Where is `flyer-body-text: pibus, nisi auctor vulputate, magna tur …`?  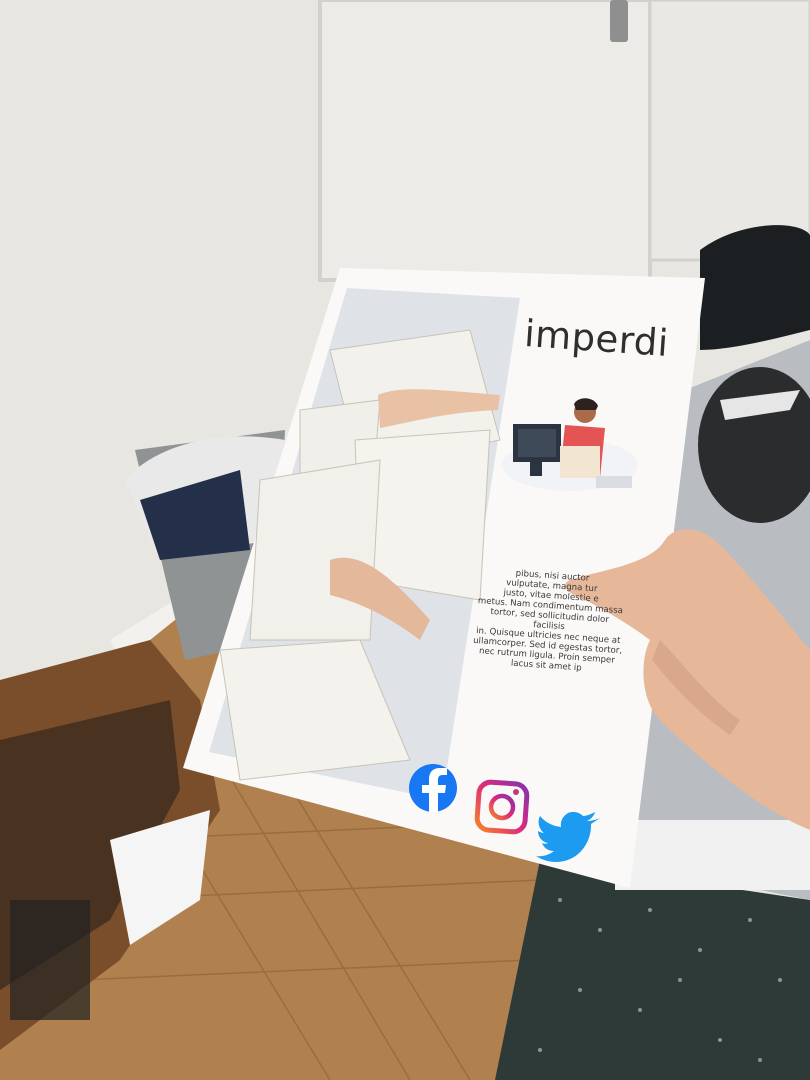
flyer-body-text: pibus, nisi auctor vulputate, magna tur … is located at coordinates (549, 621).